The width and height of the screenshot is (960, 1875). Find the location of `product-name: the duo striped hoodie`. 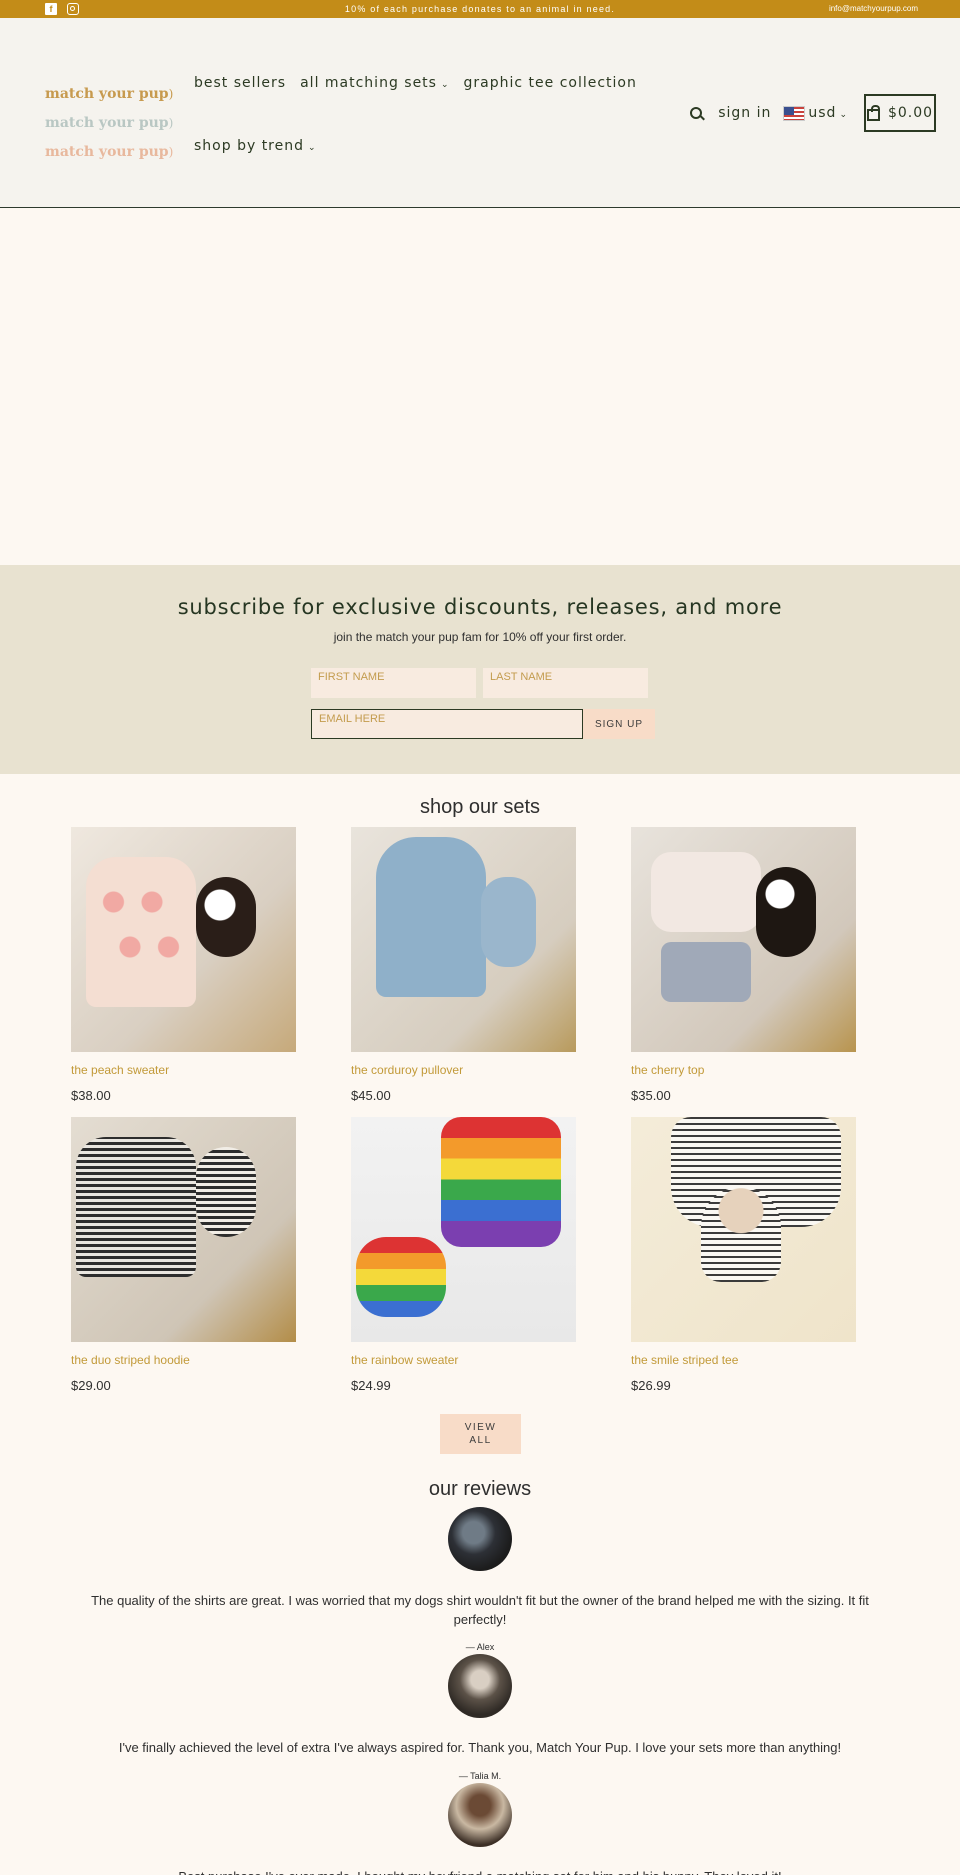

product-name: the duo striped hoodie is located at coordinates (183, 1361).